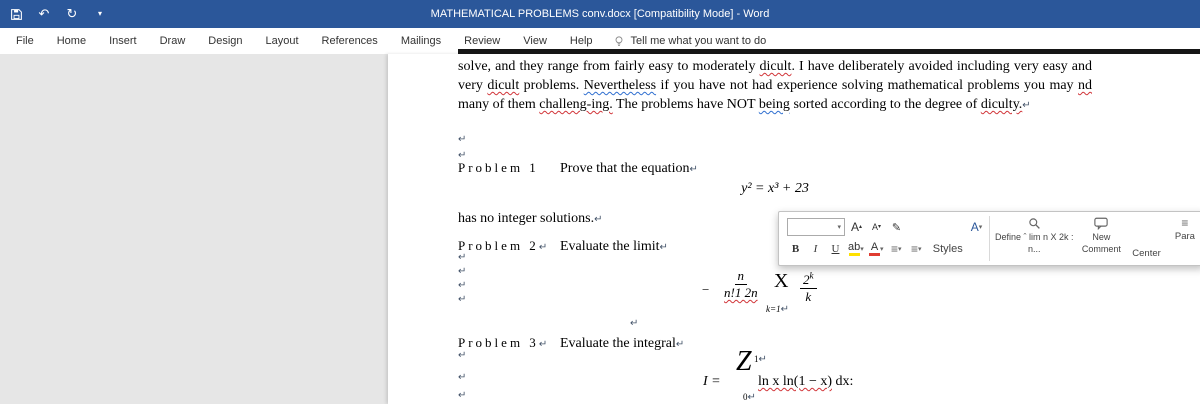  What do you see at coordinates (71, 41) in the screenshot?
I see `tab-home: Home` at bounding box center [71, 41].